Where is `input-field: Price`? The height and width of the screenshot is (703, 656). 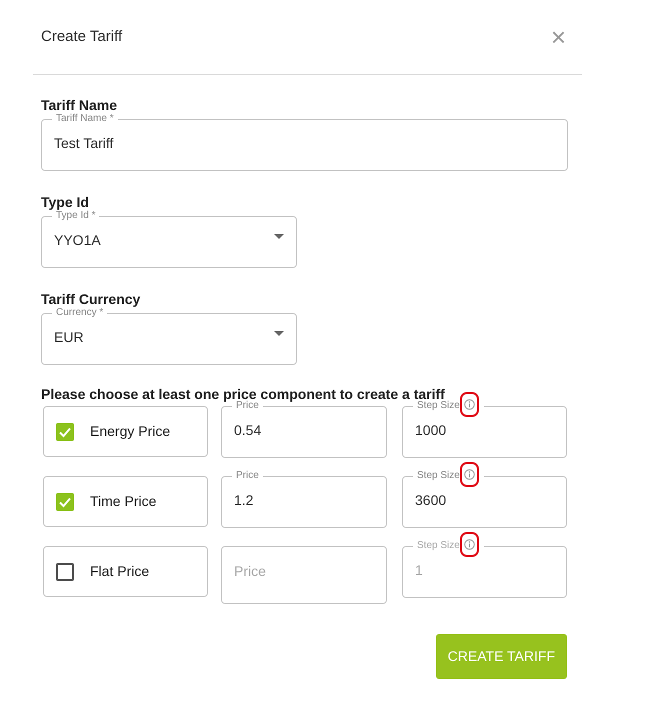
input-field: Price is located at coordinates (304, 575).